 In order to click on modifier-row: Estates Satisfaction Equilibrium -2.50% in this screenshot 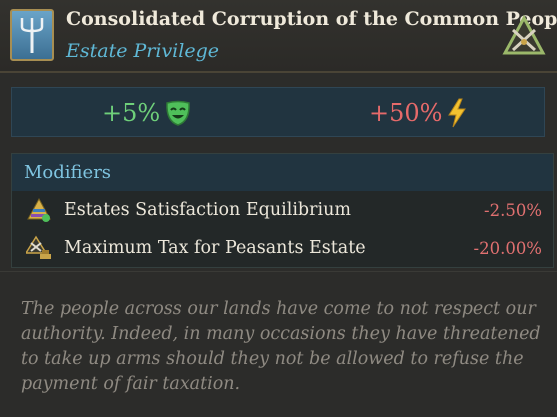, I will do `click(282, 210)`.